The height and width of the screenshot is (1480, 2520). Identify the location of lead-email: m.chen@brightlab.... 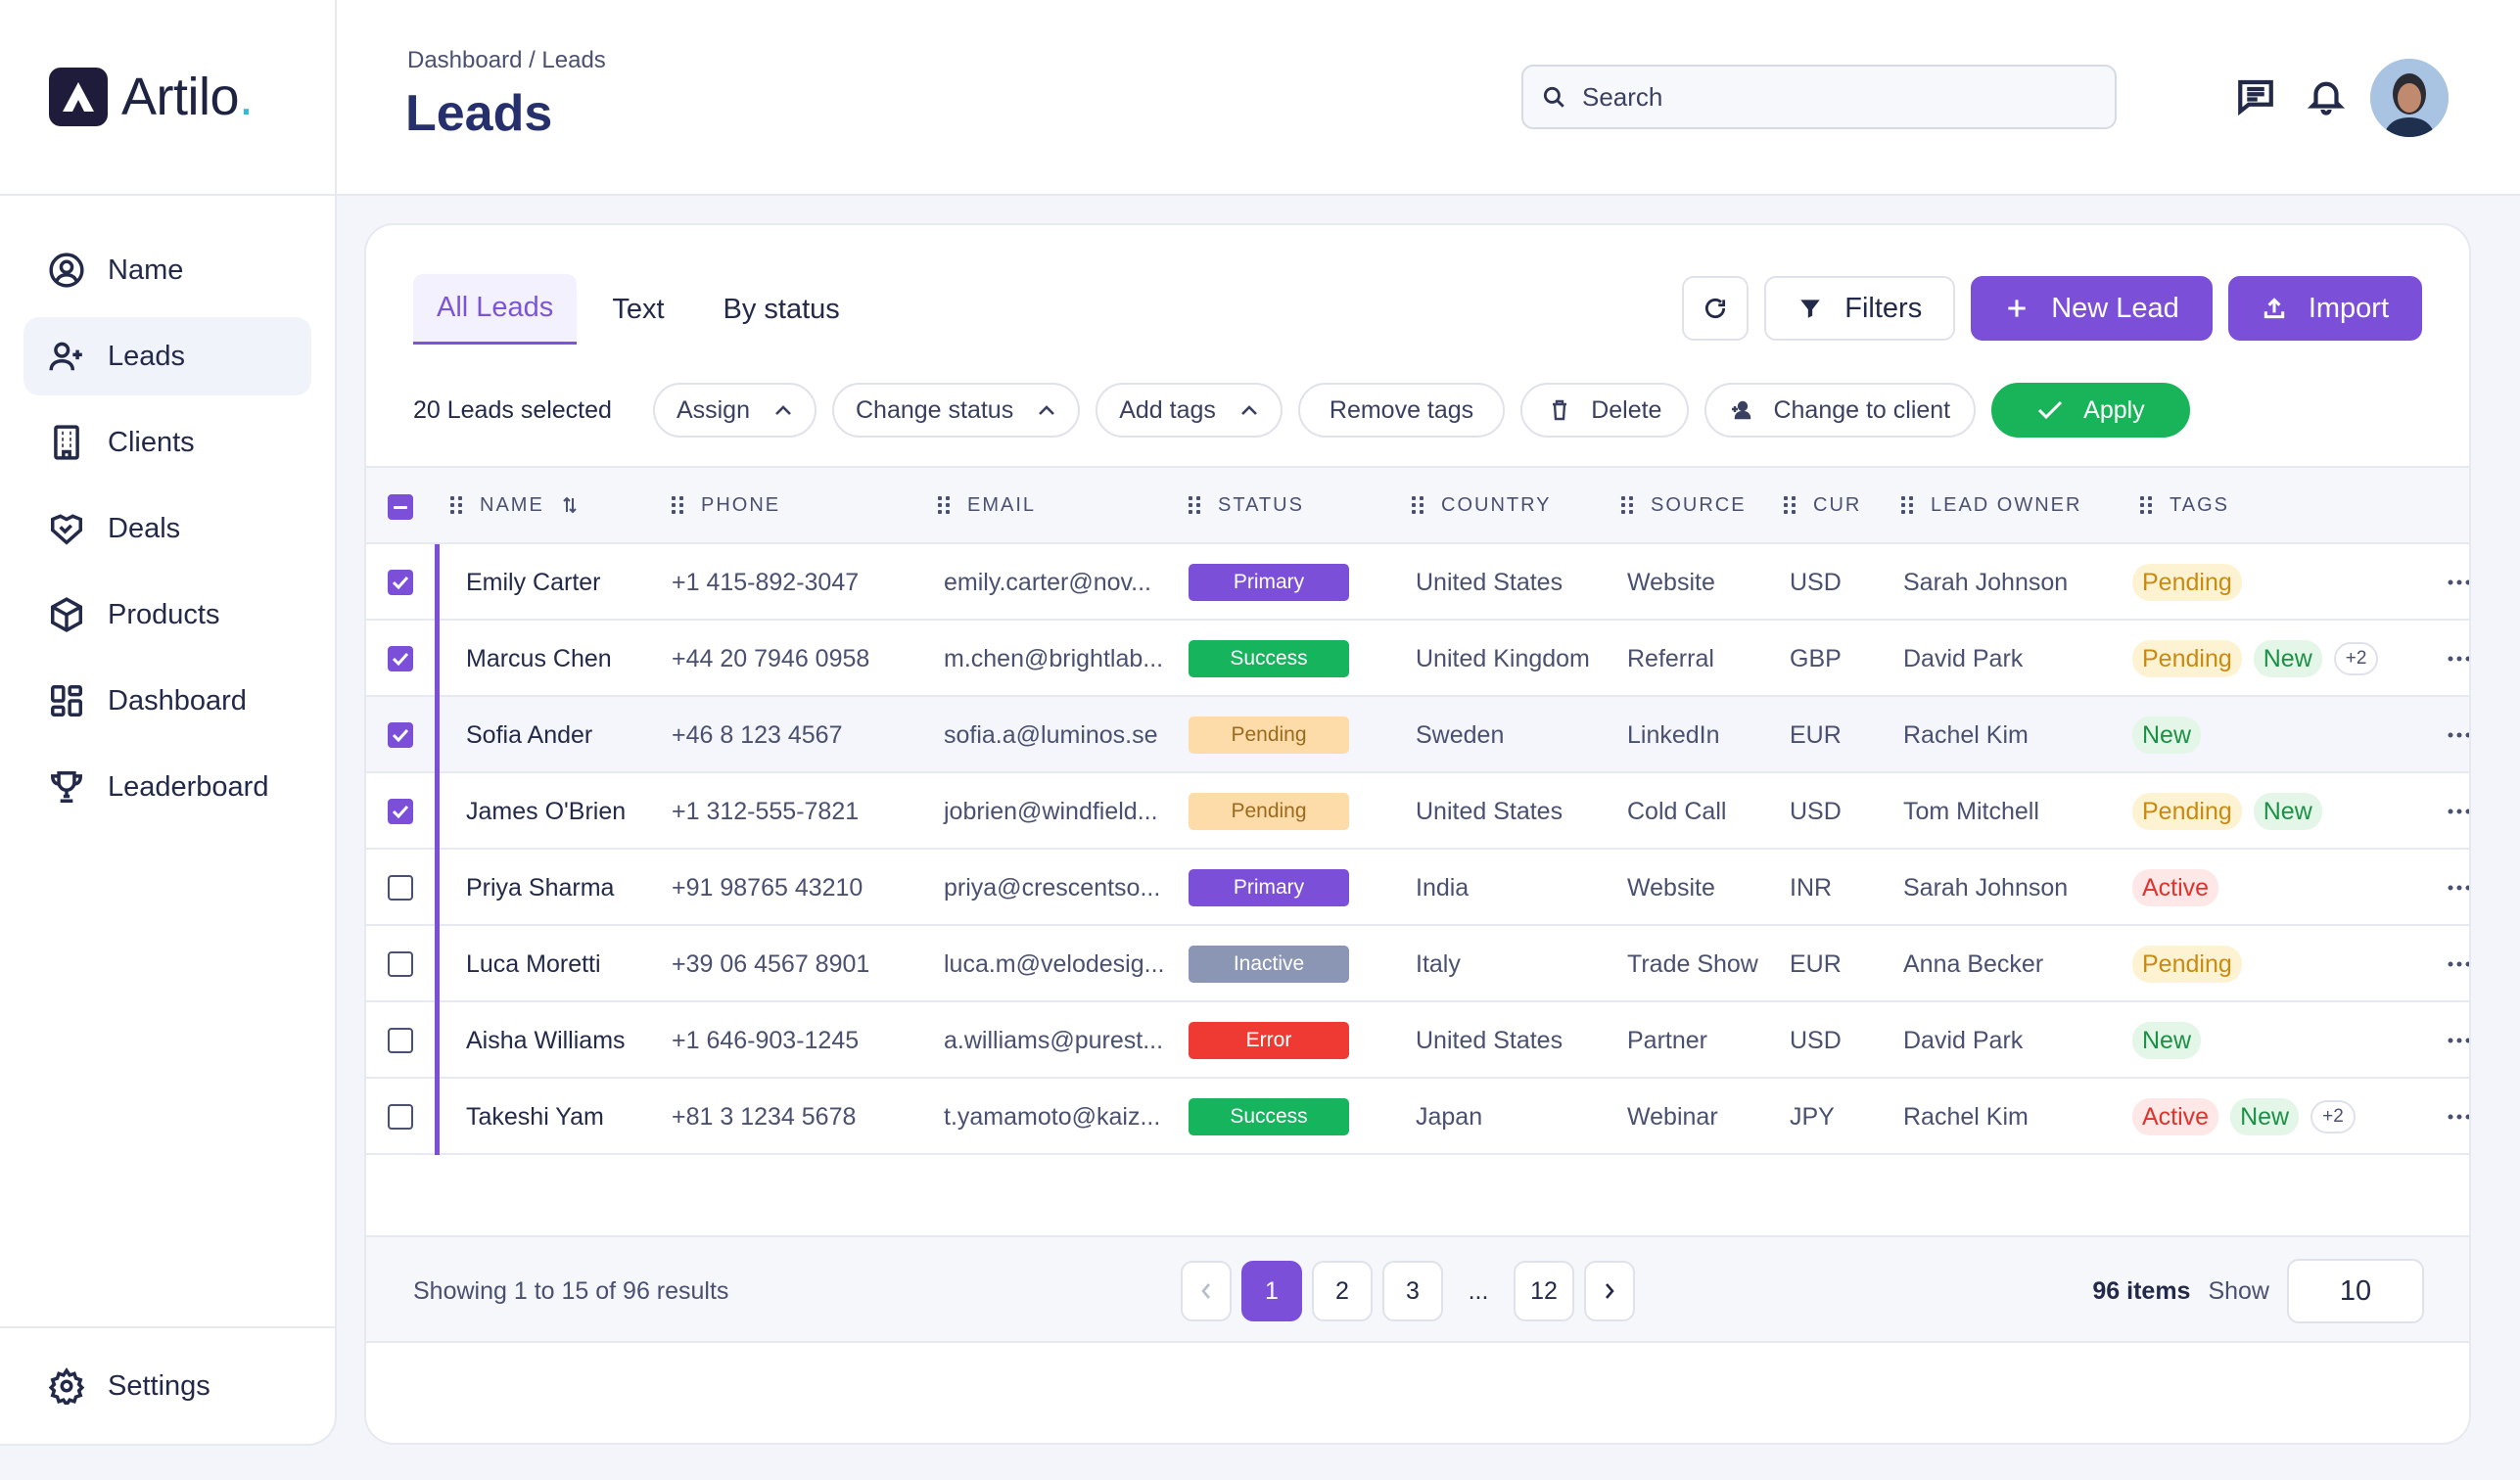
(1053, 659).